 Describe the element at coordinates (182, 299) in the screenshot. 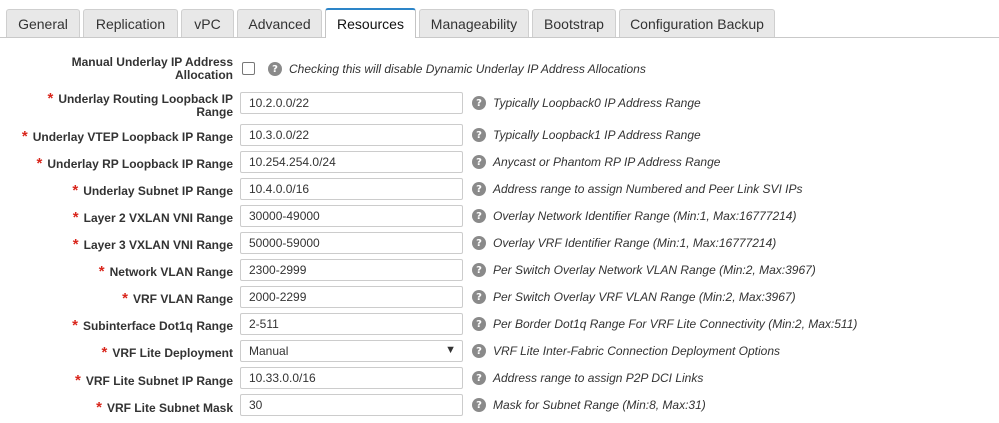

I see `label-line-1: VRF VLAN Range` at that location.